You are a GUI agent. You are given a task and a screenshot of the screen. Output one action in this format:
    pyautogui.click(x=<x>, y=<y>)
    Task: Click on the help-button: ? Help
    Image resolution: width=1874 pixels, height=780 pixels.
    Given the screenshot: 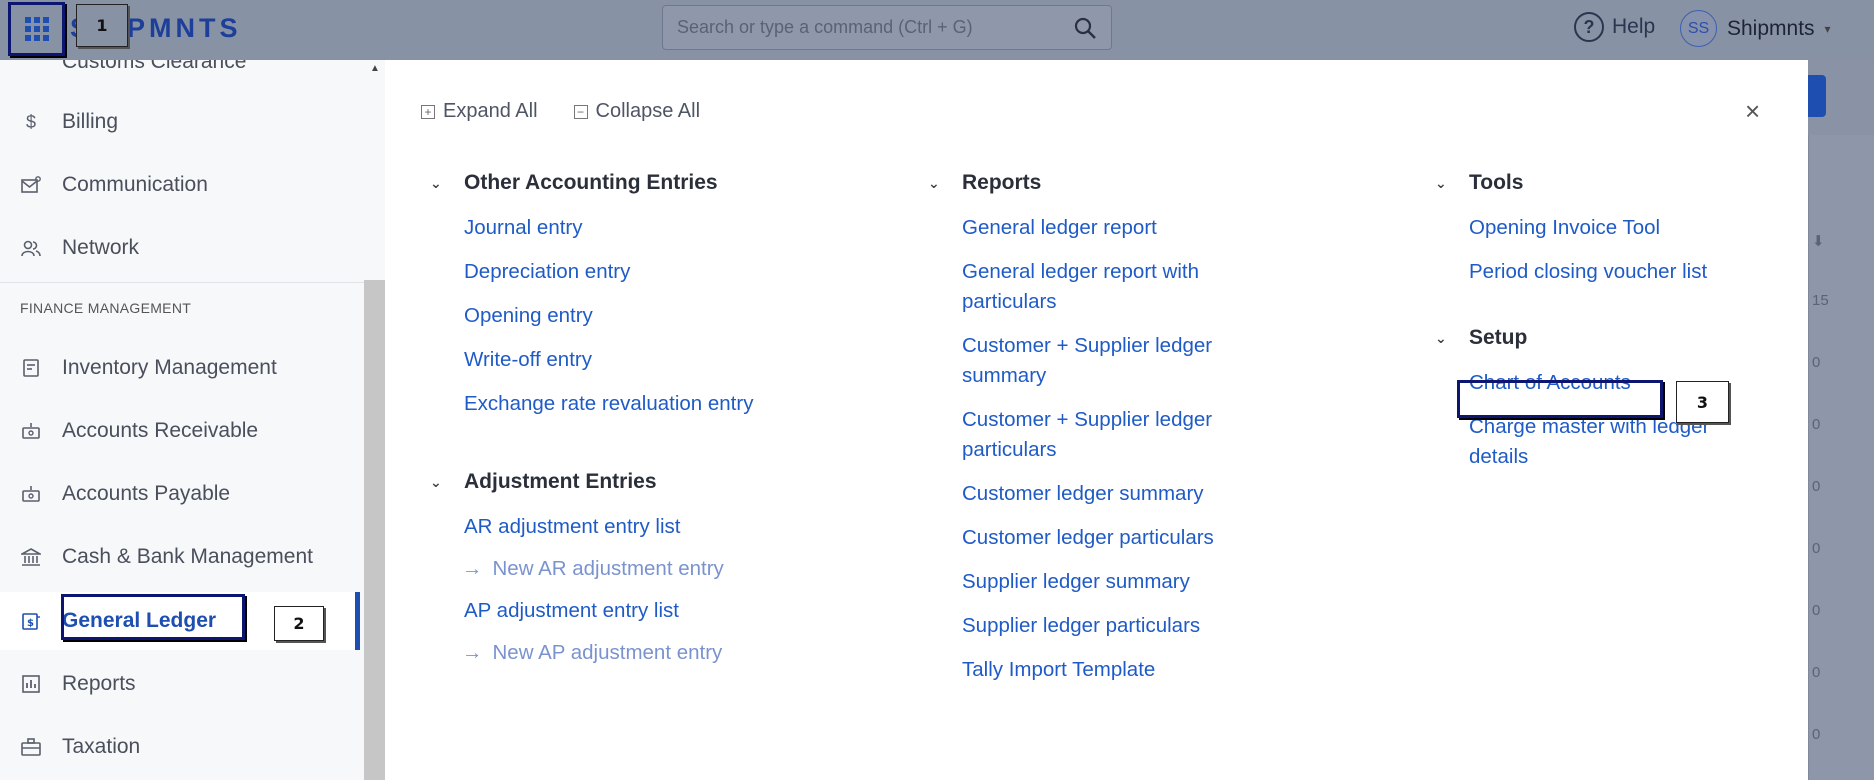 What is the action you would take?
    pyautogui.click(x=1614, y=27)
    